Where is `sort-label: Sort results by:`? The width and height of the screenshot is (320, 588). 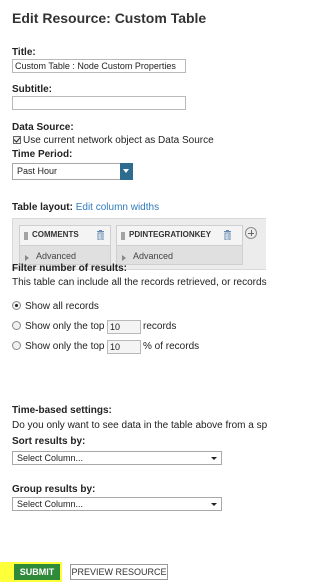
sort-label: Sort results by: is located at coordinates (49, 441).